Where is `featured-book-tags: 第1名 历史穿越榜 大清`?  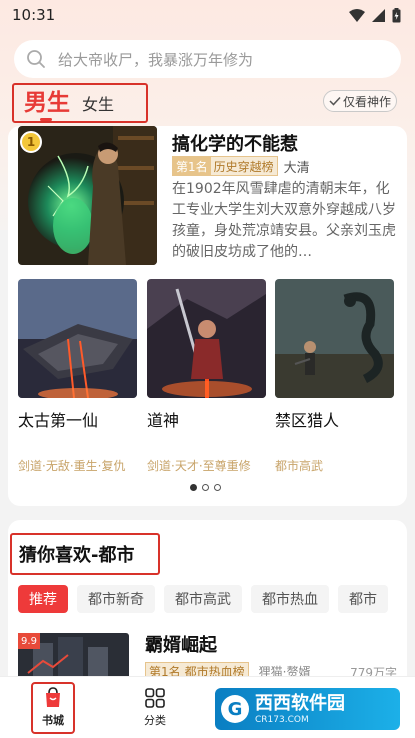 featured-book-tags: 第1名 历史穿越榜 大清 is located at coordinates (241, 166).